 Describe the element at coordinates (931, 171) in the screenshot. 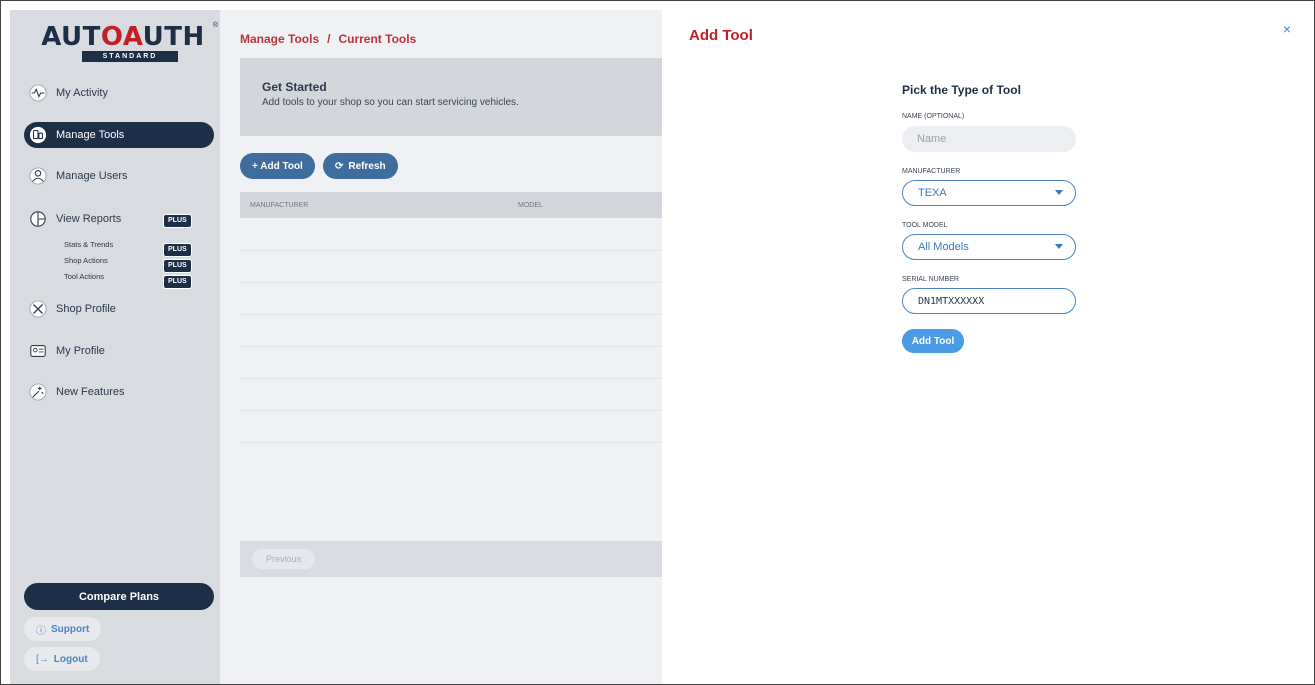

I see `manufacturer-label: MANUFACTURER` at that location.